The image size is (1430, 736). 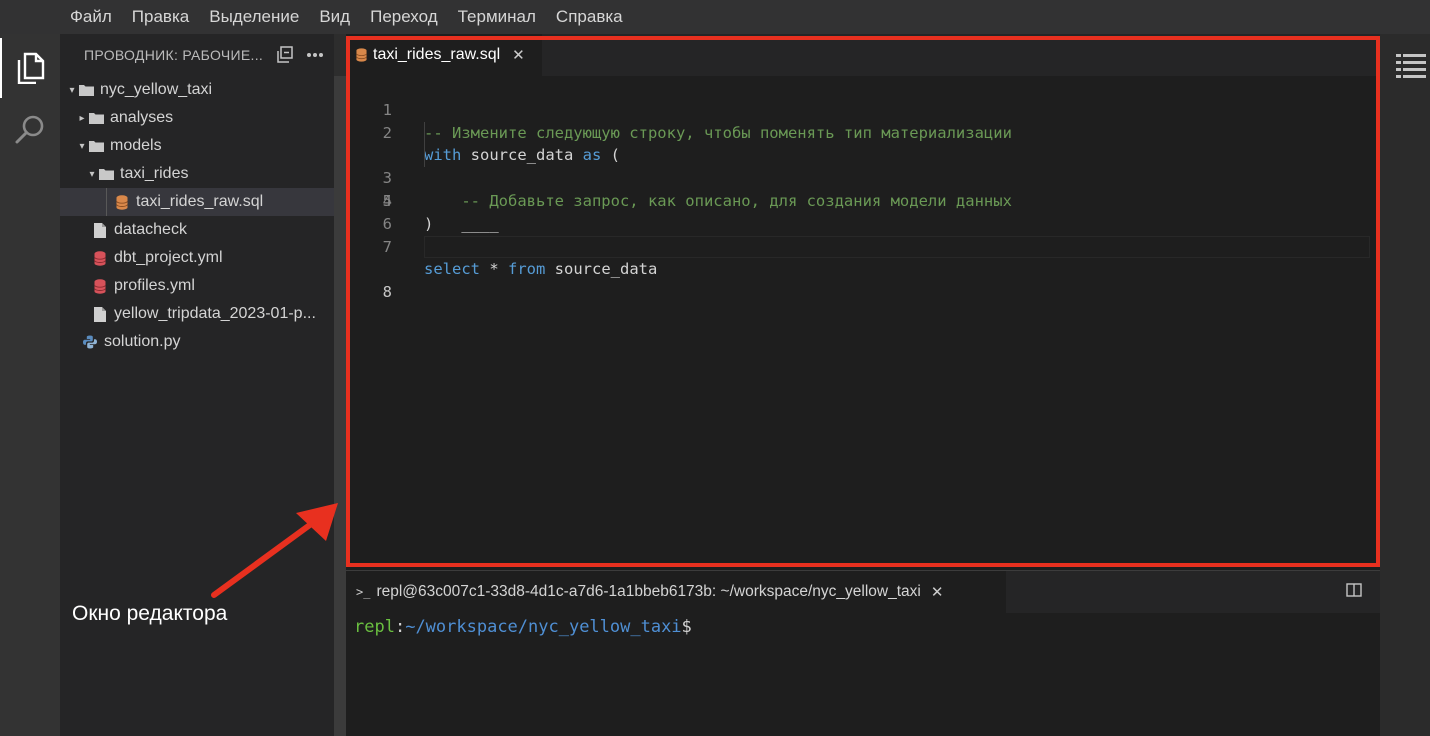 What do you see at coordinates (315, 55) in the screenshot?
I see `more-actions-icon` at bounding box center [315, 55].